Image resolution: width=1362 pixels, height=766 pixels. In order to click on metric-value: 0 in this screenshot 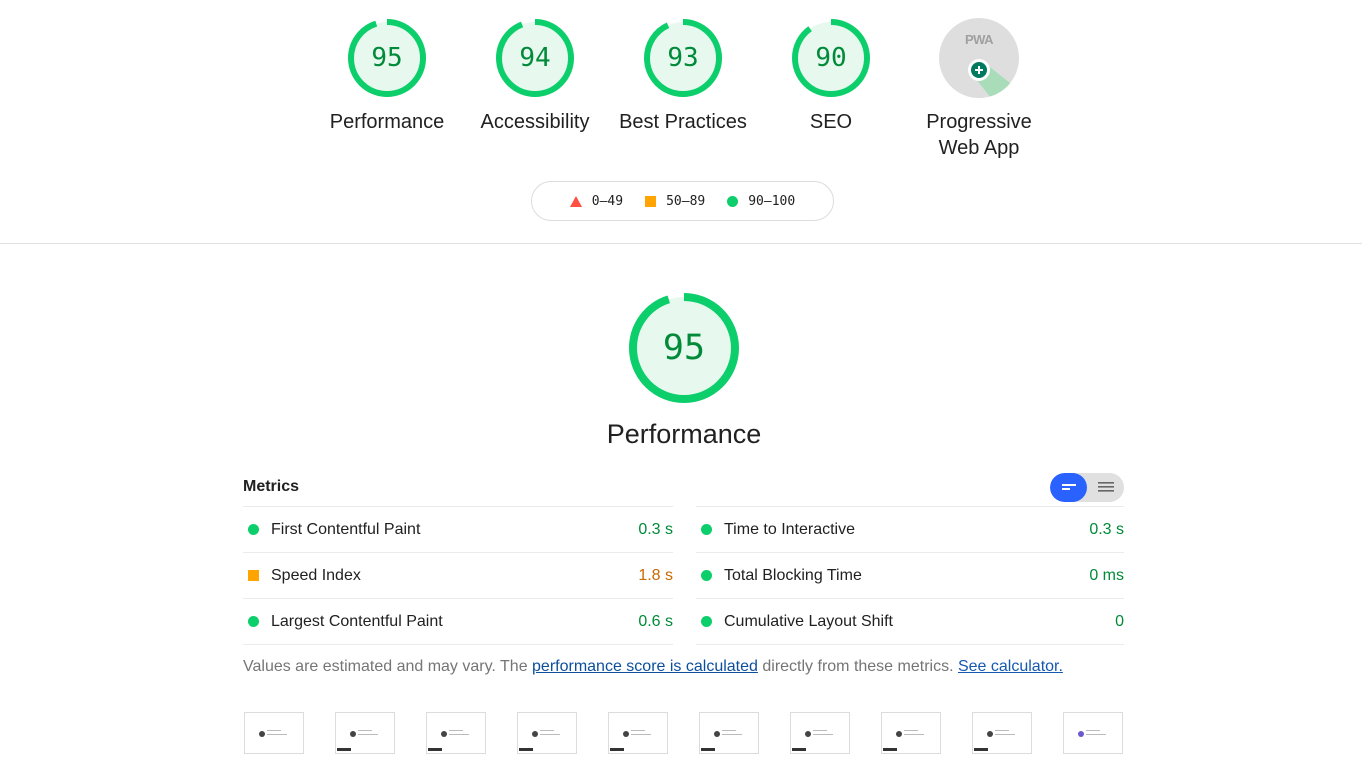, I will do `click(1119, 621)`.